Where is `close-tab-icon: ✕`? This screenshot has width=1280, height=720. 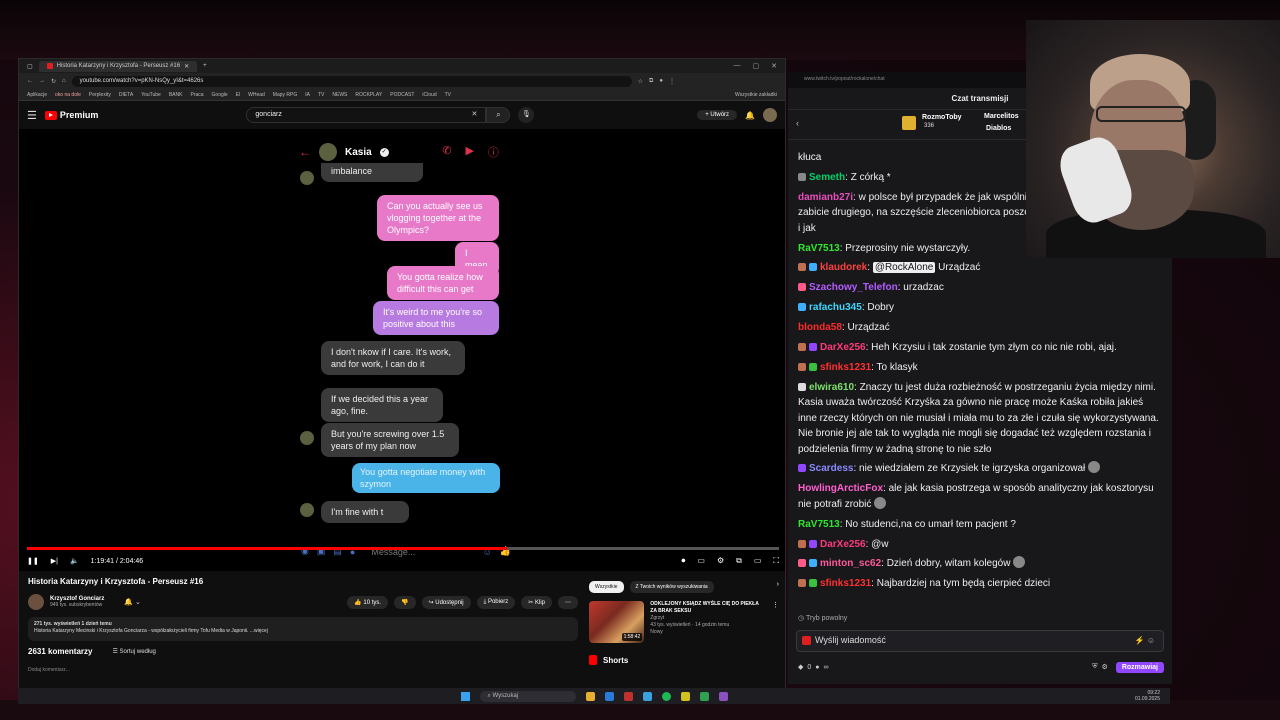 close-tab-icon: ✕ is located at coordinates (186, 66).